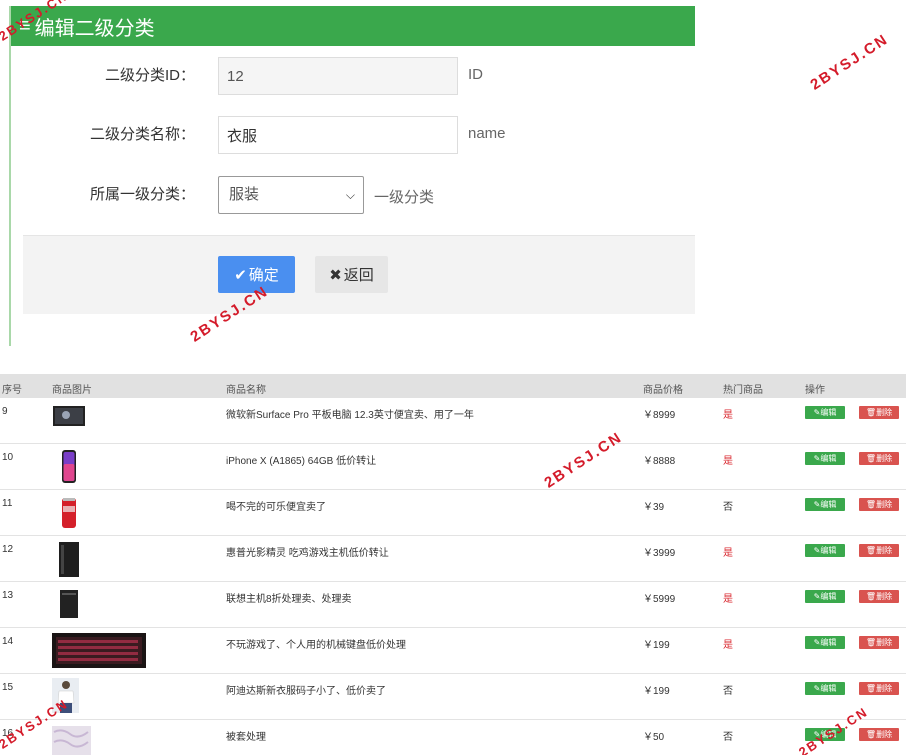 The height and width of the screenshot is (755, 906). What do you see at coordinates (69, 604) in the screenshot?
I see `lenovo-pc-image` at bounding box center [69, 604].